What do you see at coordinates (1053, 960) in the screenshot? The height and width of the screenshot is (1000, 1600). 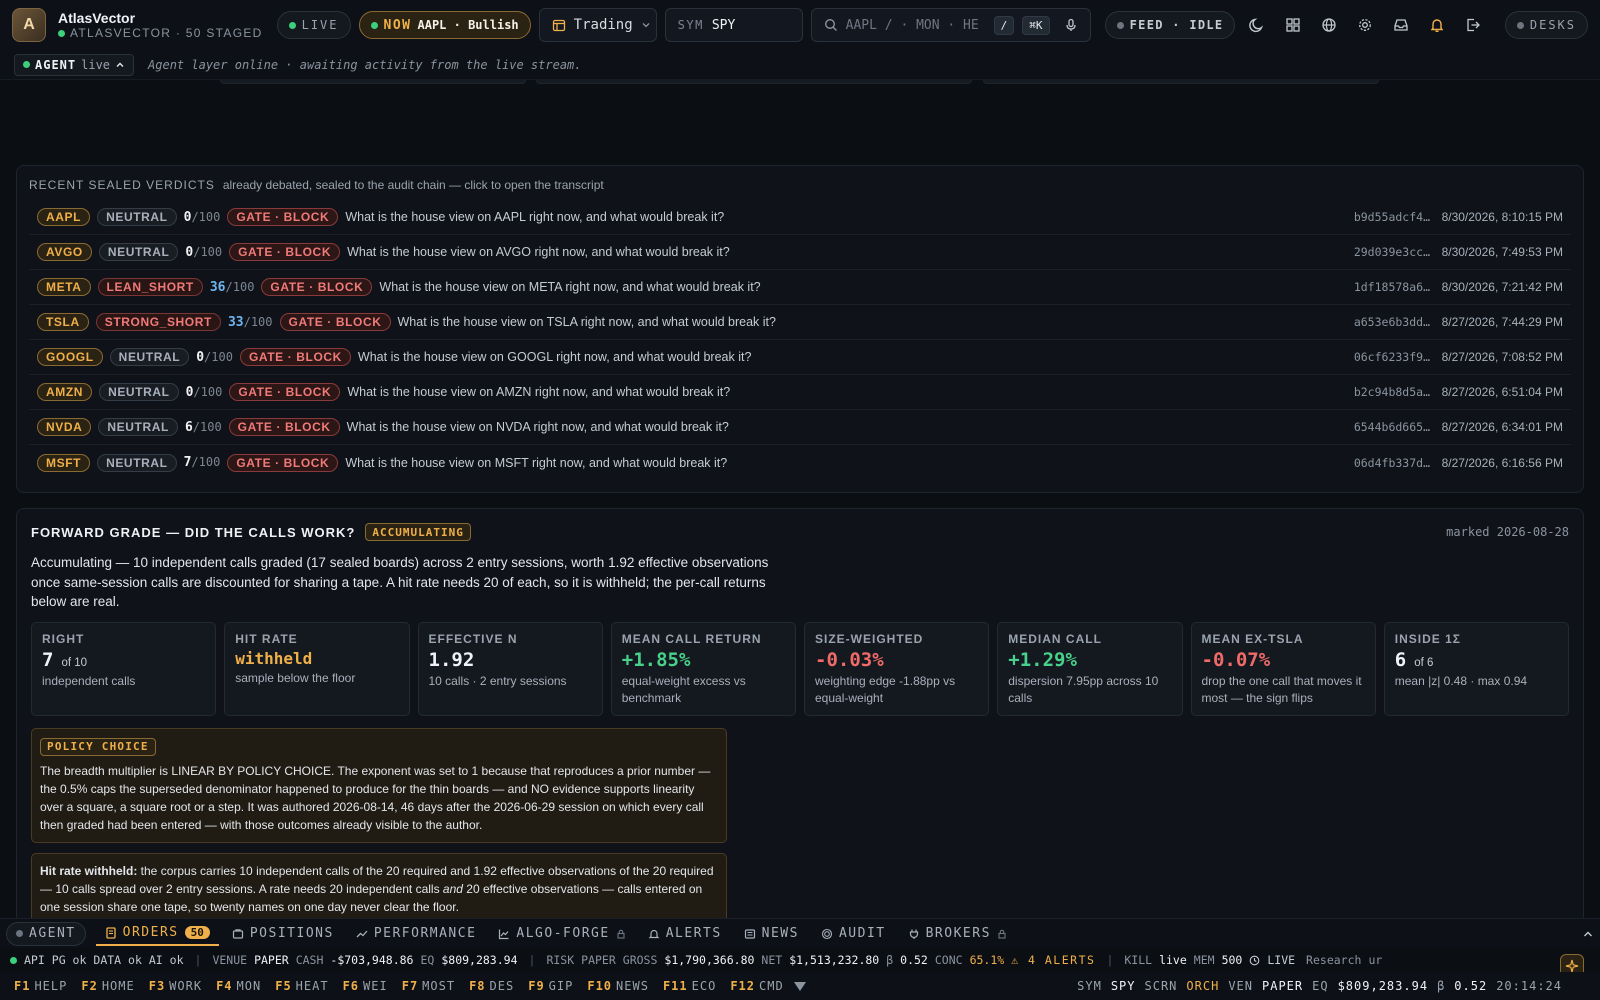 I see `alerts-count: ⚠ 4 ALERTS` at bounding box center [1053, 960].